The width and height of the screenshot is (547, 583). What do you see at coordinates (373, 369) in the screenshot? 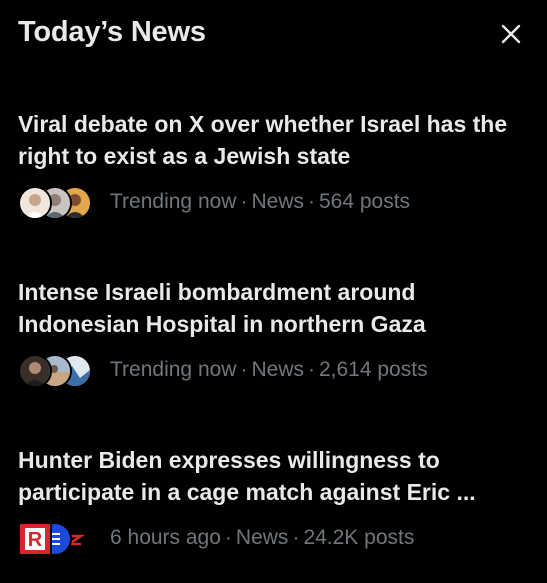
I see `news-post-count: 2,614 posts` at bounding box center [373, 369].